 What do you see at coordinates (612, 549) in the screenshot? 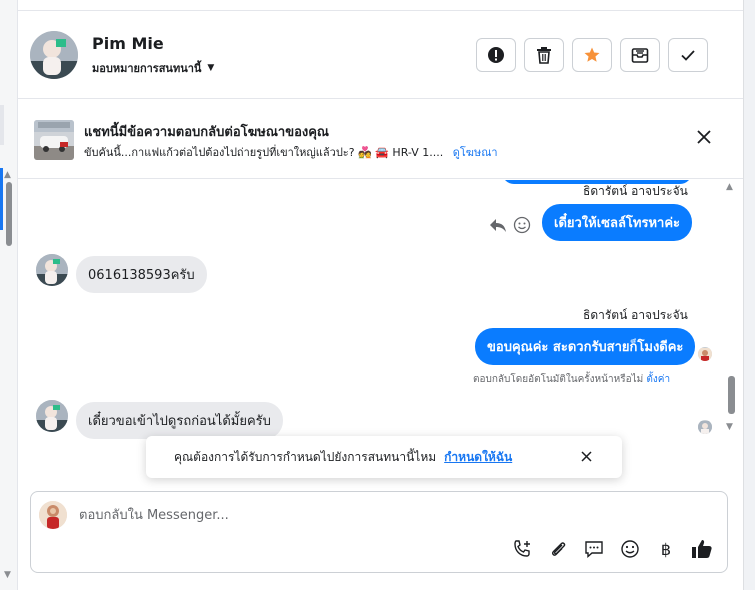
I see `composer-toolbar: ฿` at bounding box center [612, 549].